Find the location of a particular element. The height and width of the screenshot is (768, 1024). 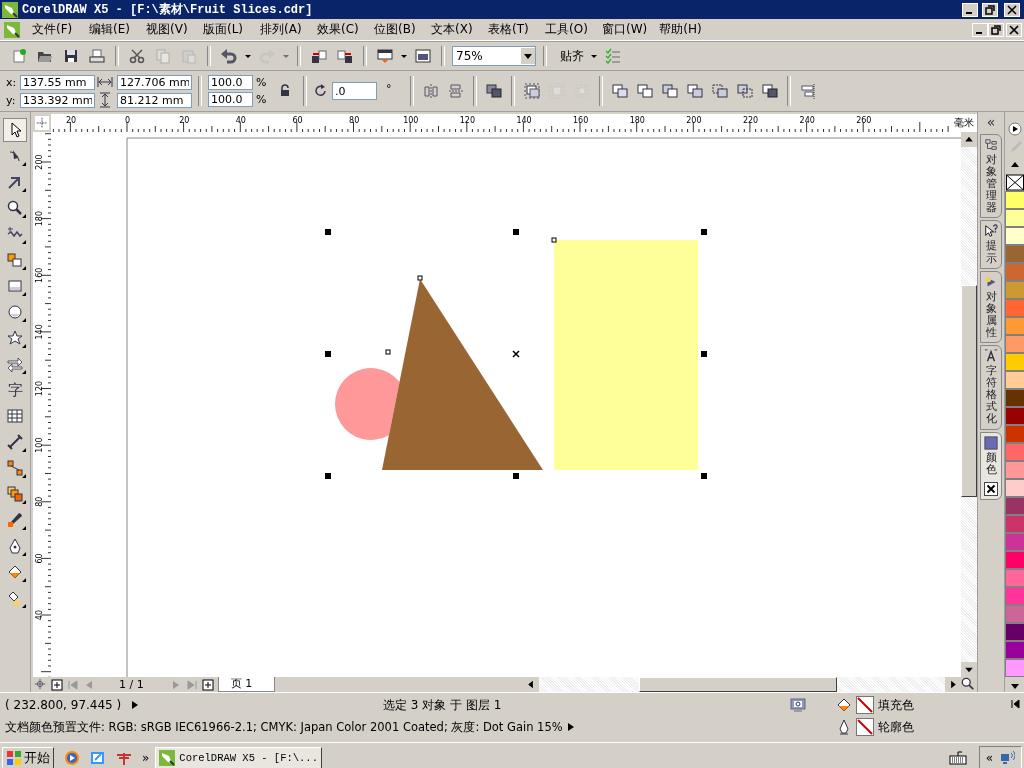

media-player-icon is located at coordinates (72, 757).